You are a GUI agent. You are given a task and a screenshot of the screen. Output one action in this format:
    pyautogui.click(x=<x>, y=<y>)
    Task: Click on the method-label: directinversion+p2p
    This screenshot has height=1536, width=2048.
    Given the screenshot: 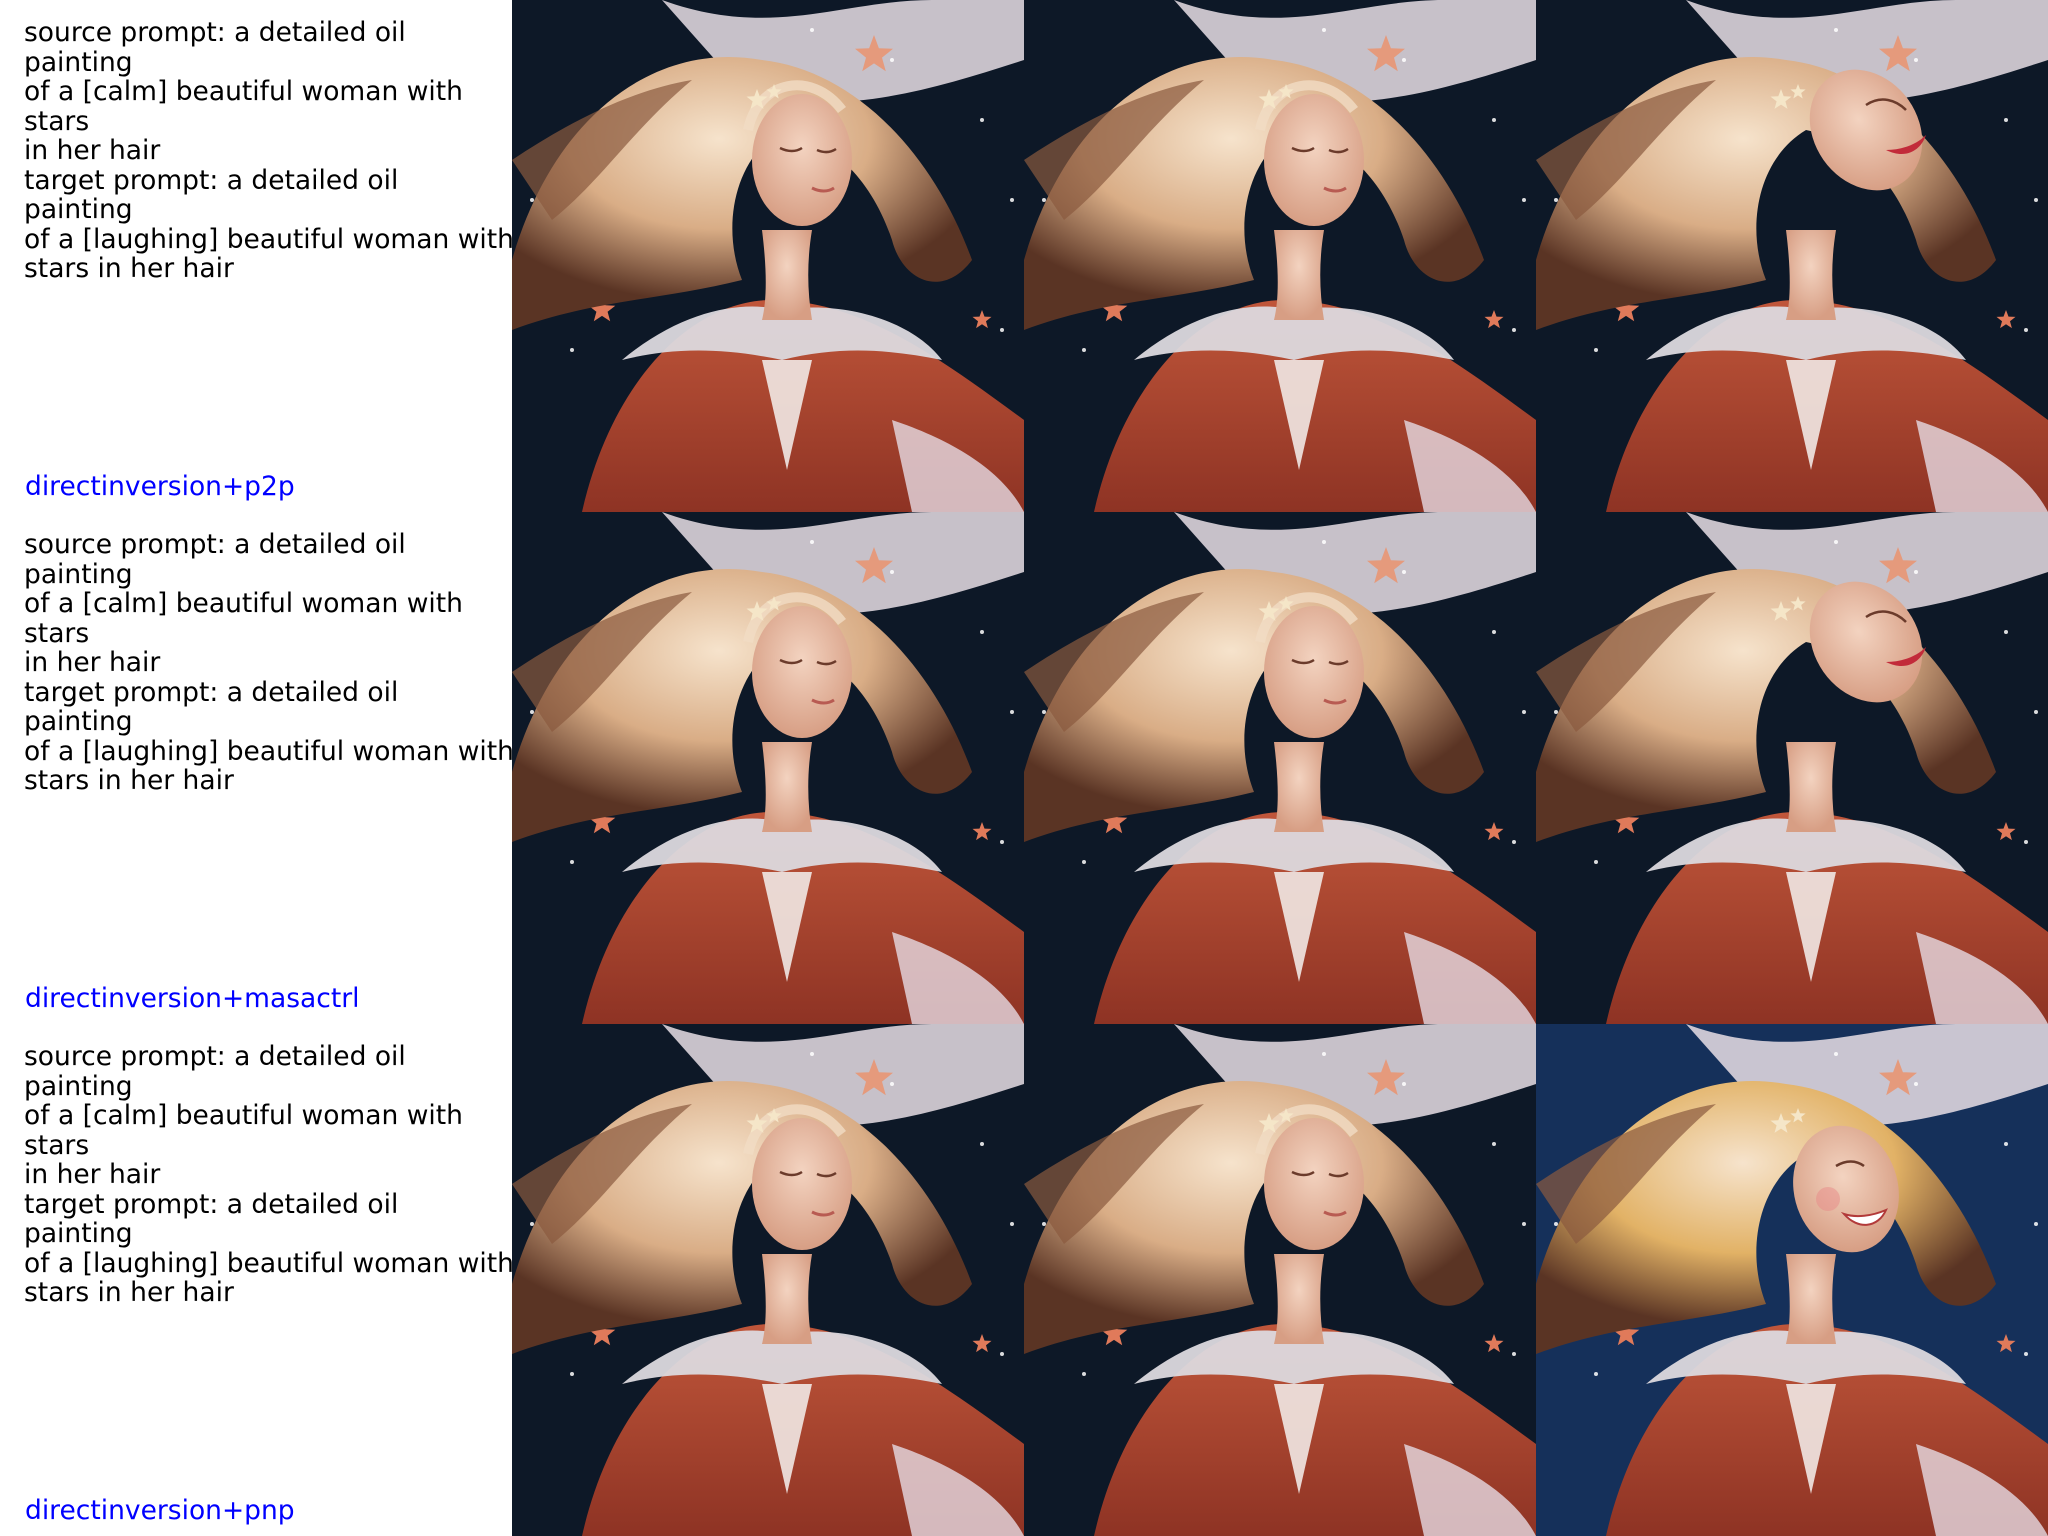 What is the action you would take?
    pyautogui.click(x=160, y=486)
    